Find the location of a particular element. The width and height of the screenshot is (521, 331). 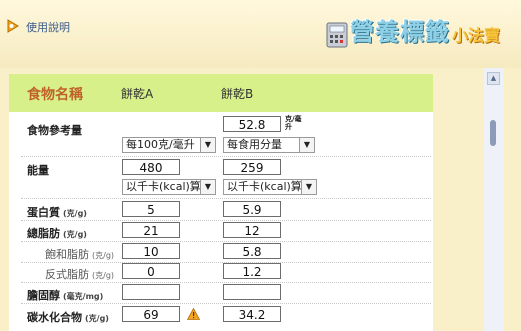

saturated-fat-label-text: 飽和脂肪 is located at coordinates (67, 254).